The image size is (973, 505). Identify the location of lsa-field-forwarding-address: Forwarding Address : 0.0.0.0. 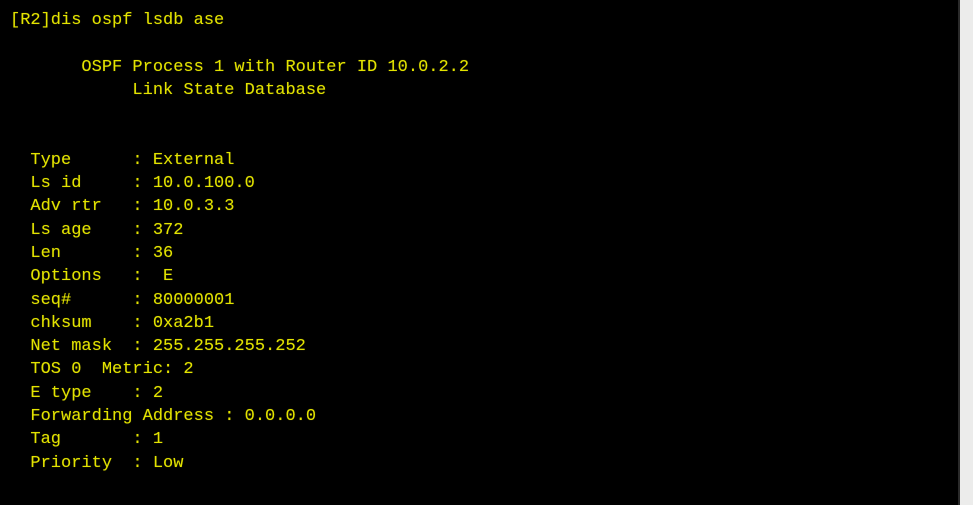
(163, 417).